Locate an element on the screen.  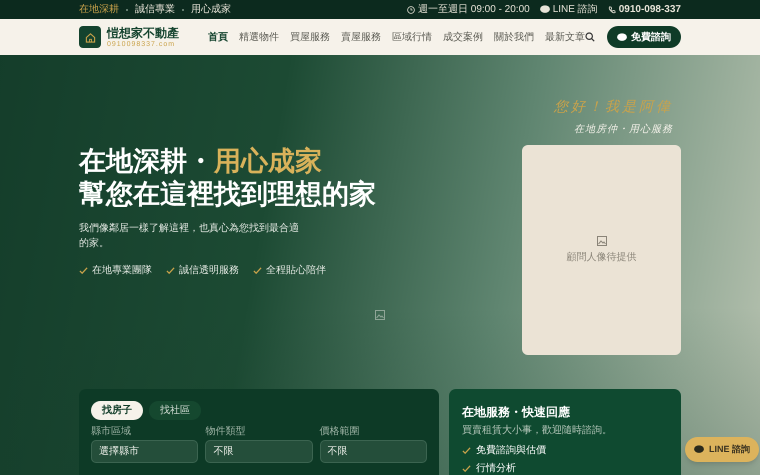
line-consult-button: LINE 諮詢 is located at coordinates (722, 449).